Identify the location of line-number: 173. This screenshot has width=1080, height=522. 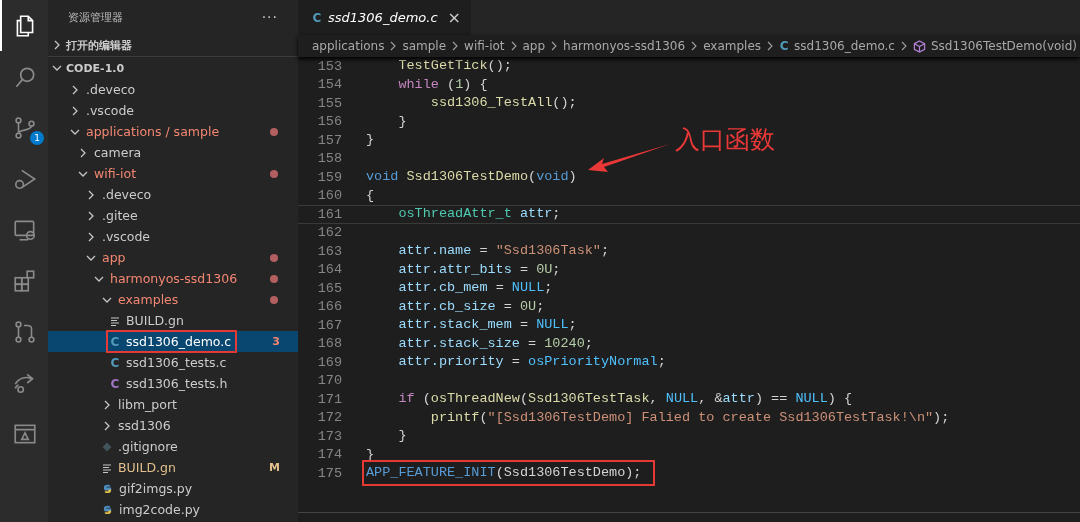
(329, 436).